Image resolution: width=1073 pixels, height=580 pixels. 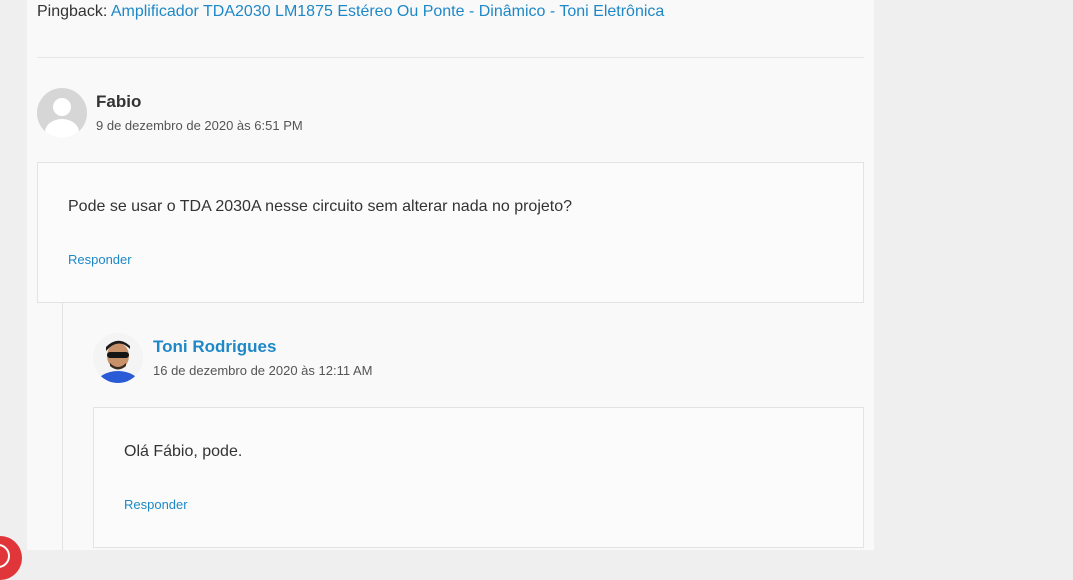 What do you see at coordinates (199, 125) in the screenshot?
I see `comment-date: 9 de dezembro de 2020 às 6:51 PM` at bounding box center [199, 125].